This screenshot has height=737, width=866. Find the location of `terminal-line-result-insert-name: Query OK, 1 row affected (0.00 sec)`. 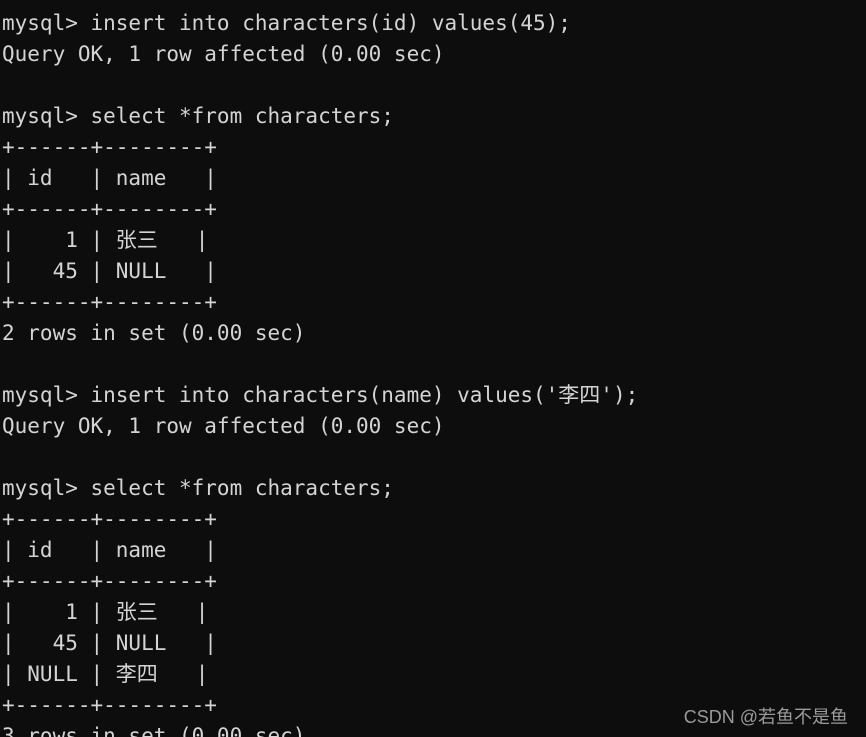

terminal-line-result-insert-name: Query OK, 1 row affected (0.00 sec) is located at coordinates (223, 426).